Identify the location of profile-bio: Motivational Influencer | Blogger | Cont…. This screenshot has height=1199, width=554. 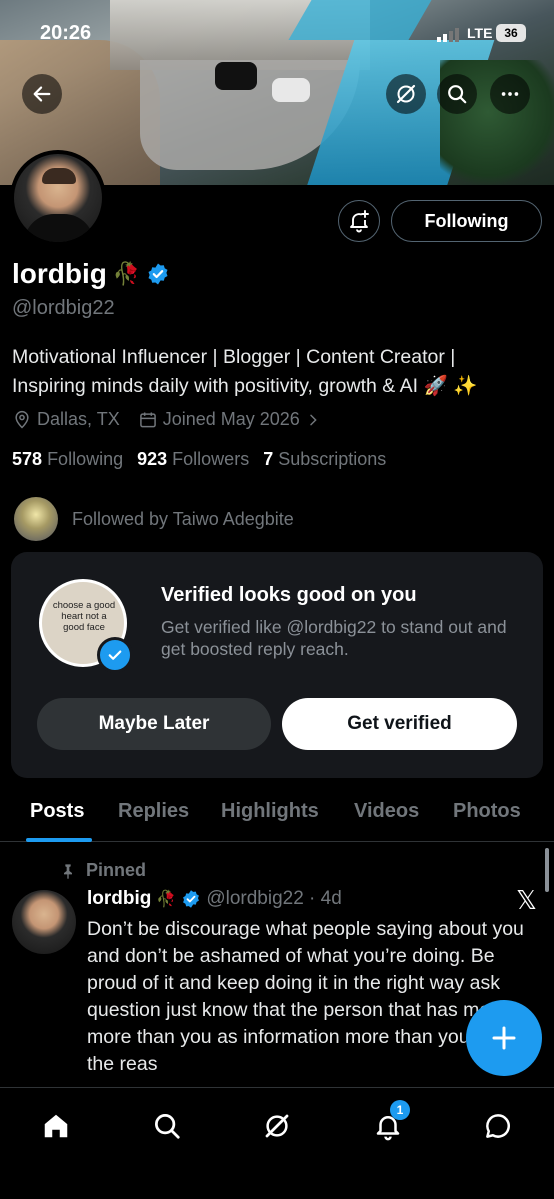
(277, 372).